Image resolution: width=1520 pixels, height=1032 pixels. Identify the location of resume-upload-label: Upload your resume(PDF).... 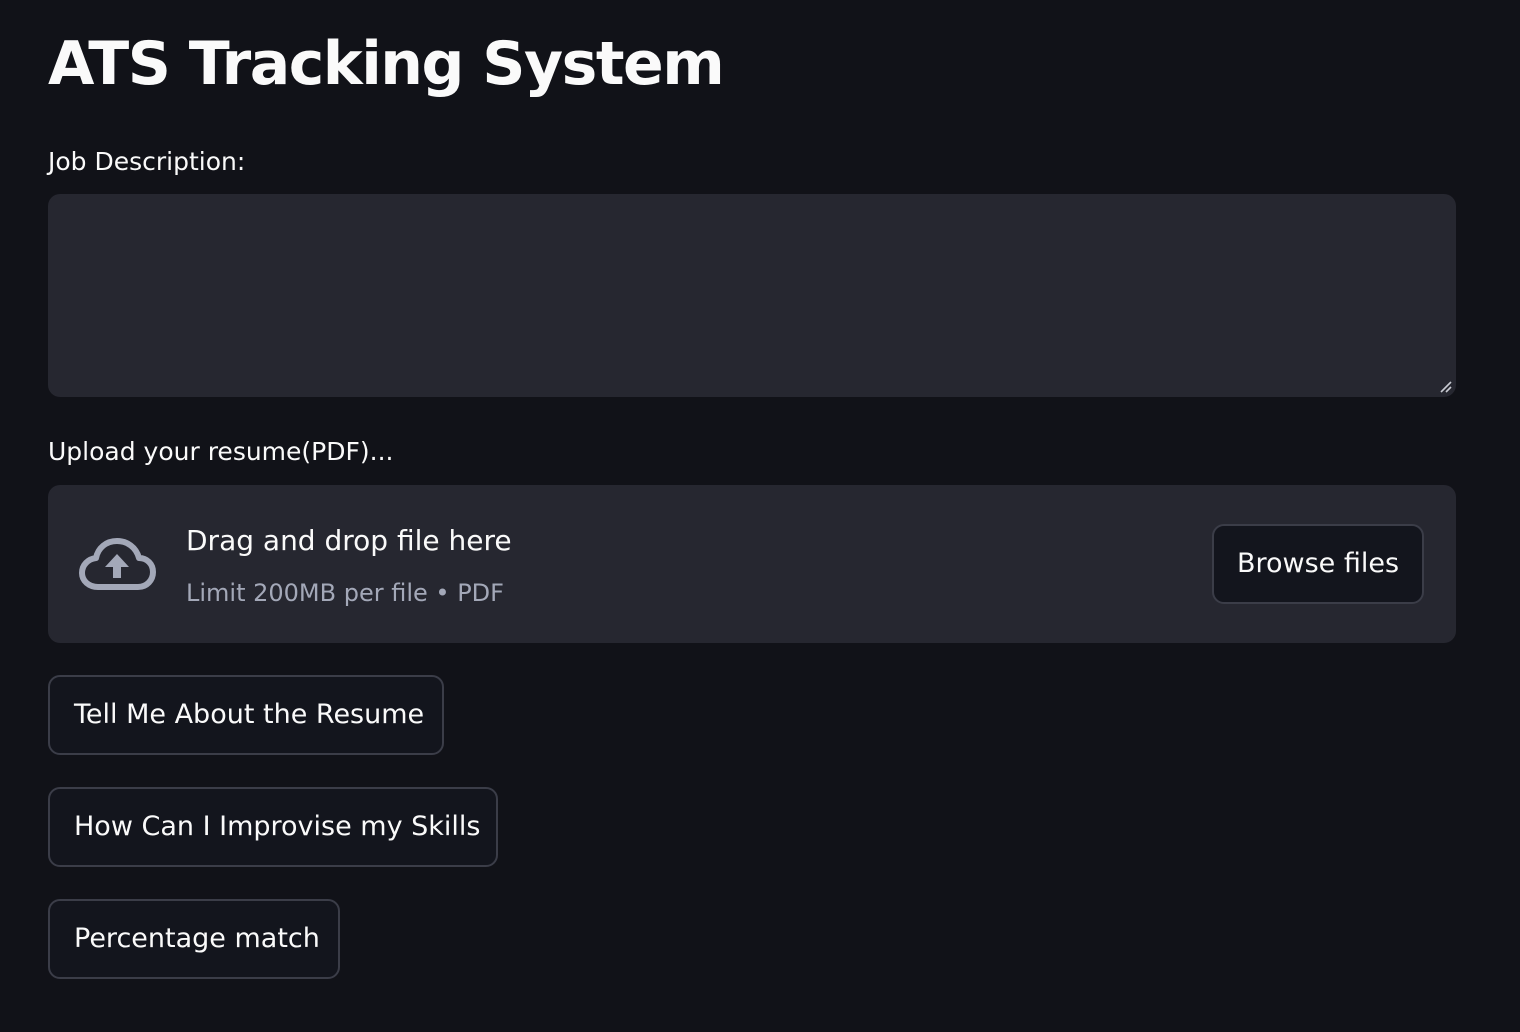
(221, 451).